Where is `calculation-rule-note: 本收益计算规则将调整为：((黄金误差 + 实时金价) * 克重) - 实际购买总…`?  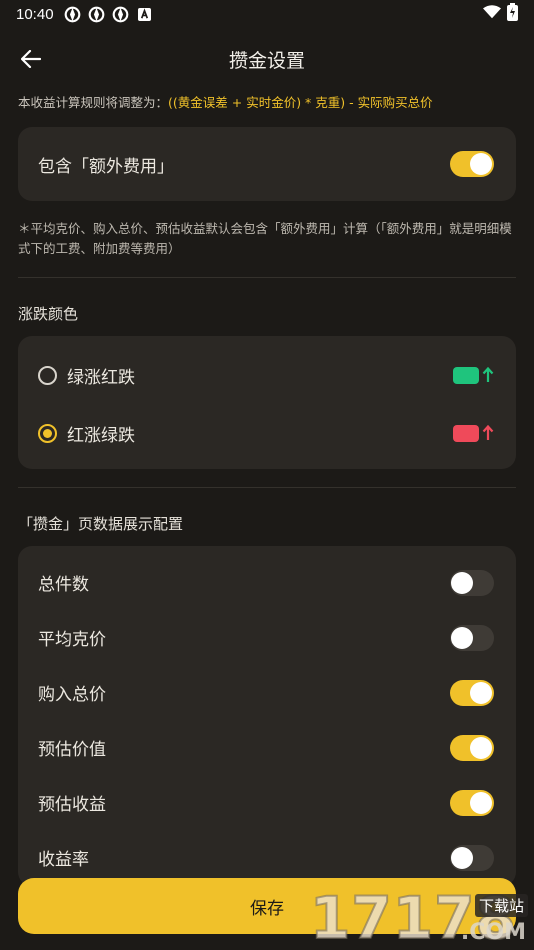
calculation-rule-note: 本收益计算规则将调整为：((黄金误差 + 实时金价) * 克重) - 实际购买总… is located at coordinates (271, 101).